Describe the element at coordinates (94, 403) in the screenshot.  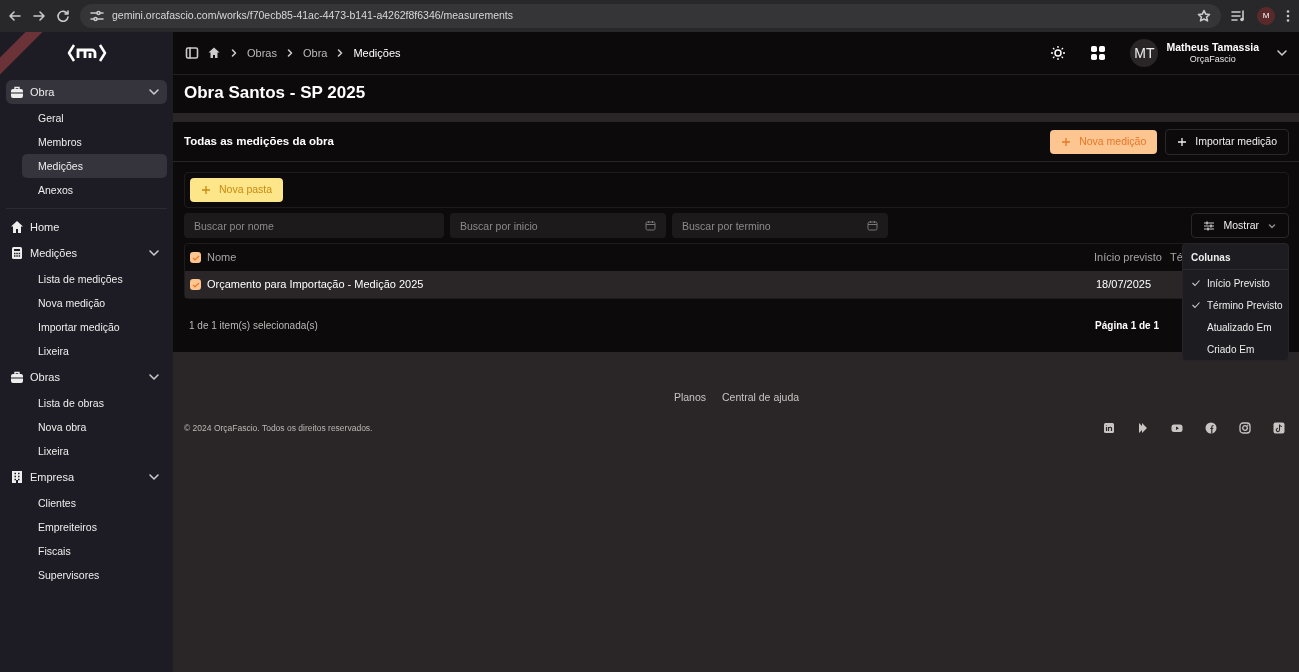
I see `sidebar-item: Lista de obras` at that location.